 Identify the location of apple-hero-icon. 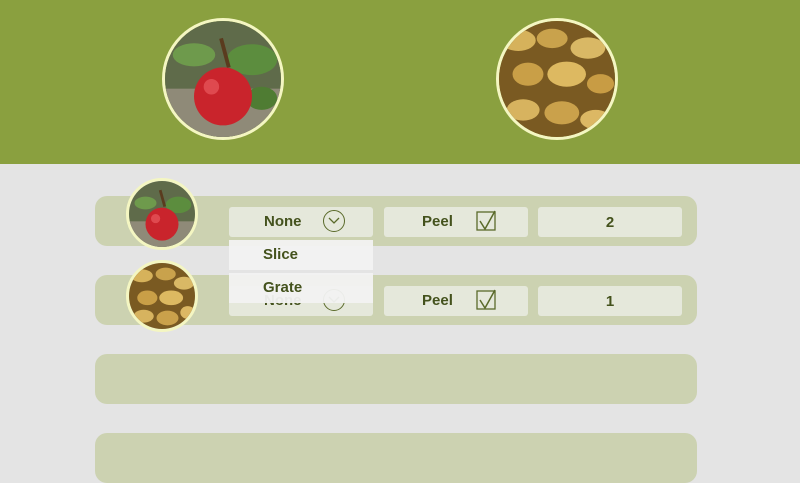
(223, 79).